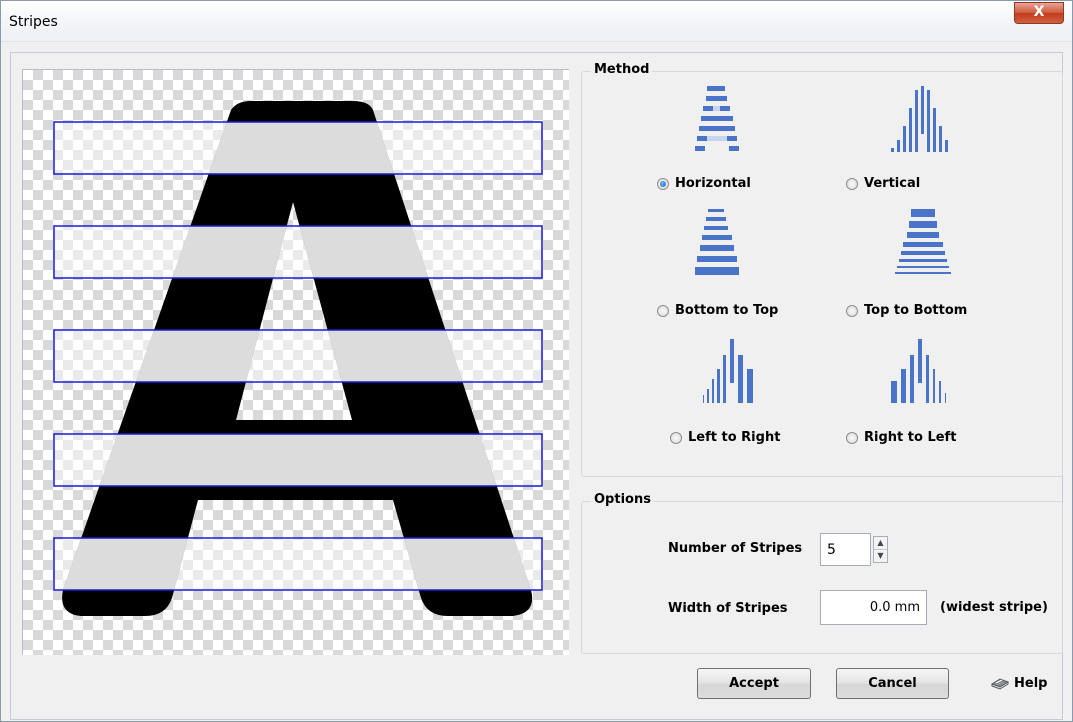 The height and width of the screenshot is (722, 1073). What do you see at coordinates (873, 607) in the screenshot?
I see `width-stripes-input` at bounding box center [873, 607].